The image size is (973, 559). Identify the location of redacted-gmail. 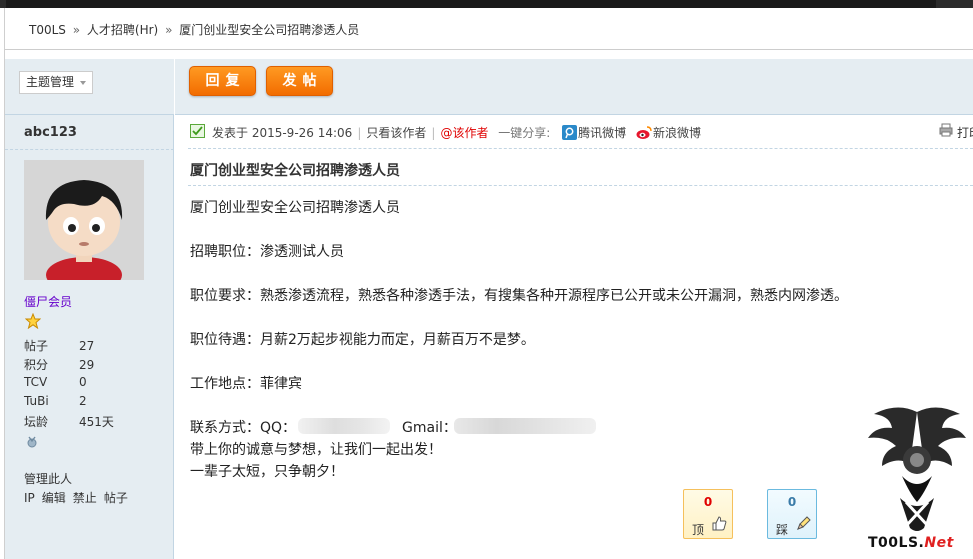
(525, 426).